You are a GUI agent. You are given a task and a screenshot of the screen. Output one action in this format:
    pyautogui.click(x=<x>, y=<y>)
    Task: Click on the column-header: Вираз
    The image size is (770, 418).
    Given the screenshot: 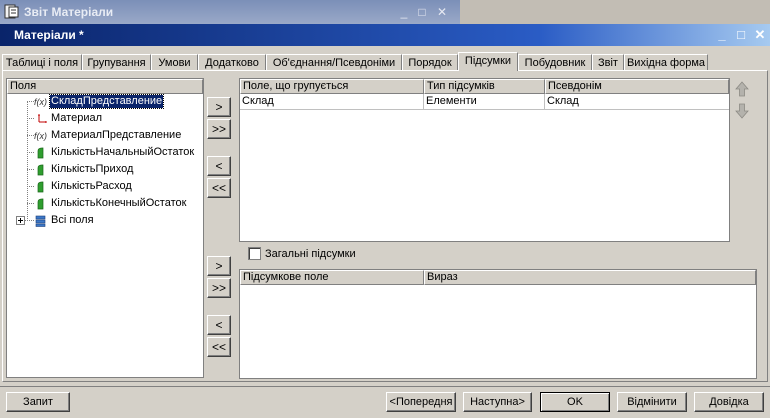 What is the action you would take?
    pyautogui.click(x=590, y=277)
    